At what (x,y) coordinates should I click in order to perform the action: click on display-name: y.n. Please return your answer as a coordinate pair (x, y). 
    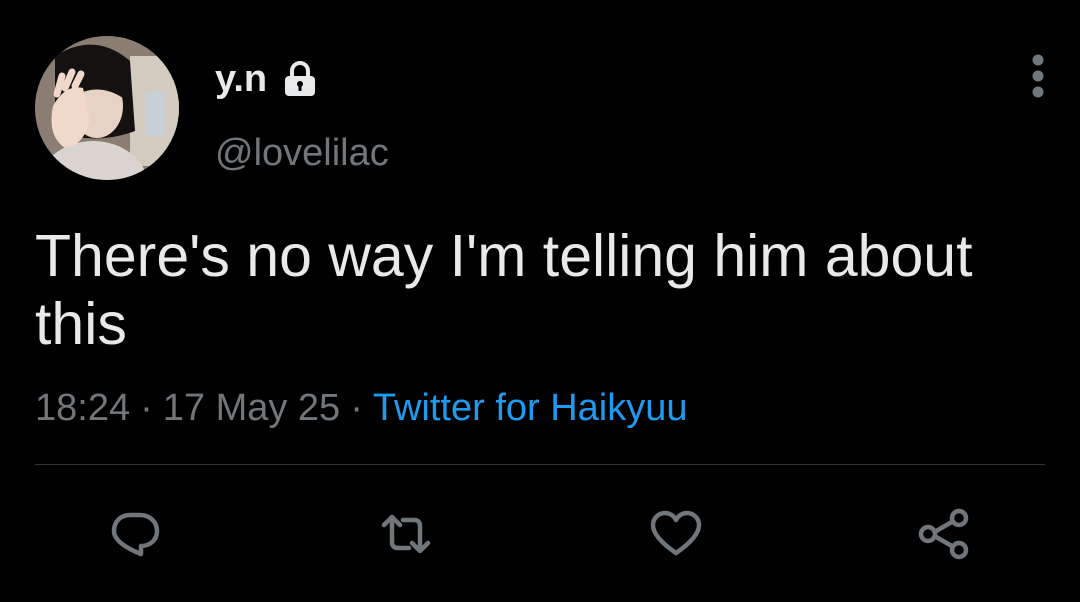
    Looking at the image, I should click on (241, 79).